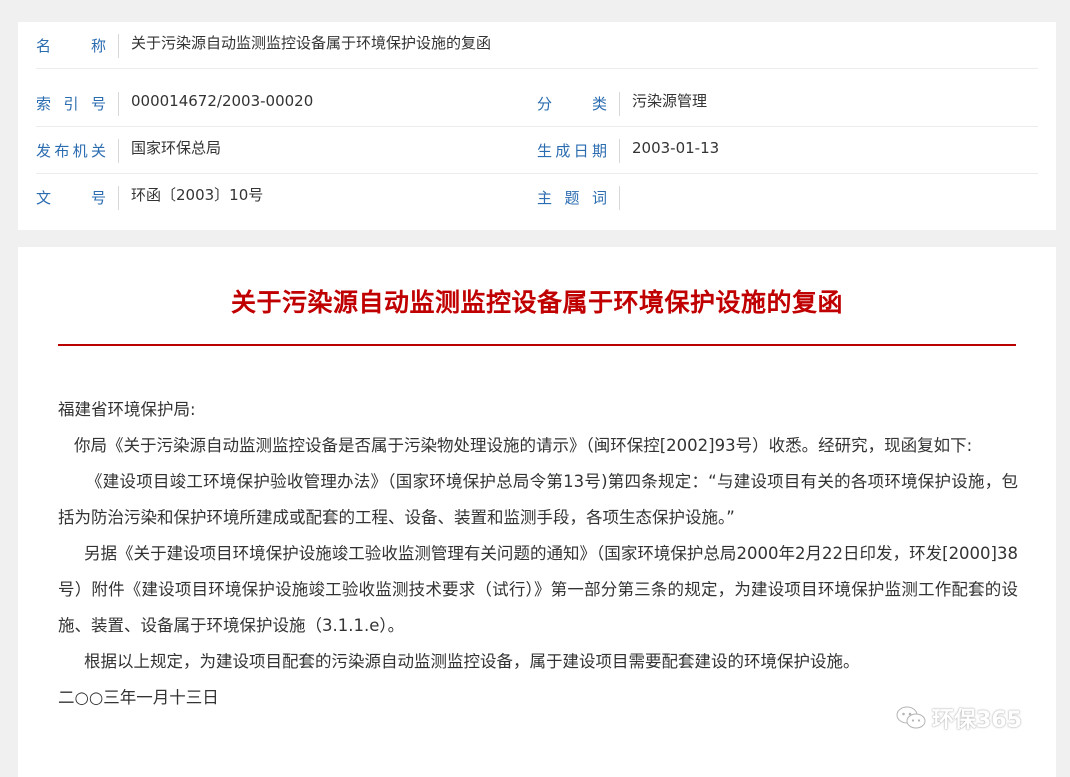 The height and width of the screenshot is (777, 1070). I want to click on meta-docno: 文 号 环函〔2003〕10号, so click(286, 197).